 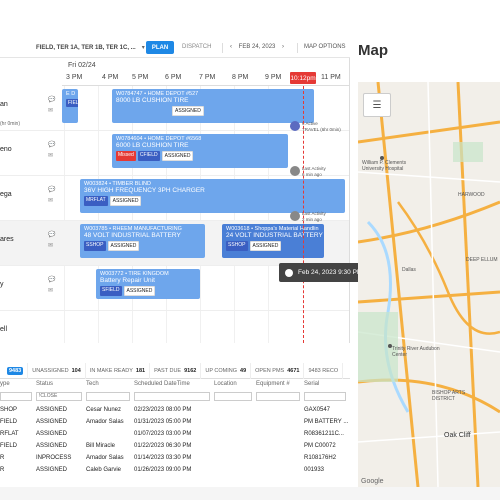 I want to click on equipment-filter, so click(x=278, y=396).